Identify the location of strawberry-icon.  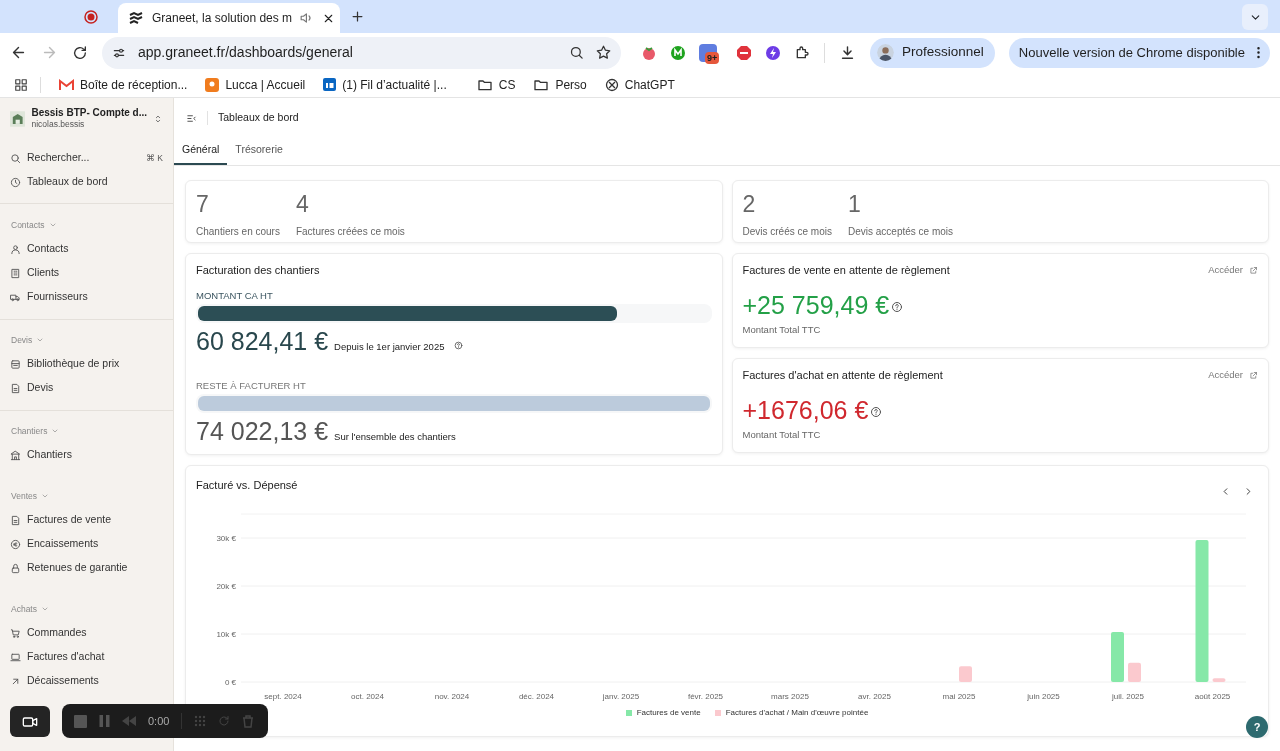
(649, 52).